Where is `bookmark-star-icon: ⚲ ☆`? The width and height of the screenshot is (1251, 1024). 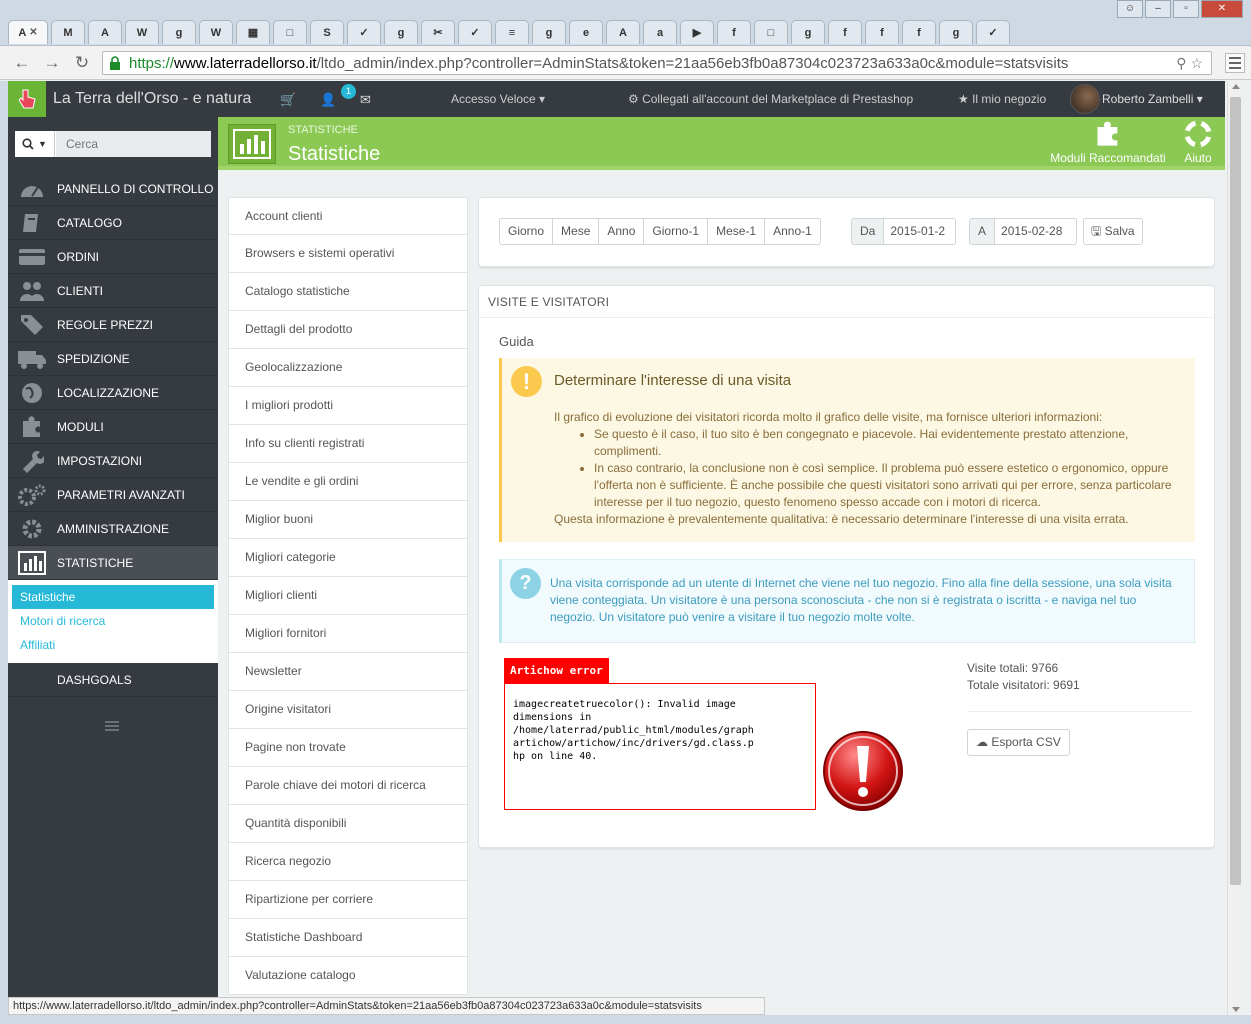 bookmark-star-icon: ⚲ ☆ is located at coordinates (1189, 63).